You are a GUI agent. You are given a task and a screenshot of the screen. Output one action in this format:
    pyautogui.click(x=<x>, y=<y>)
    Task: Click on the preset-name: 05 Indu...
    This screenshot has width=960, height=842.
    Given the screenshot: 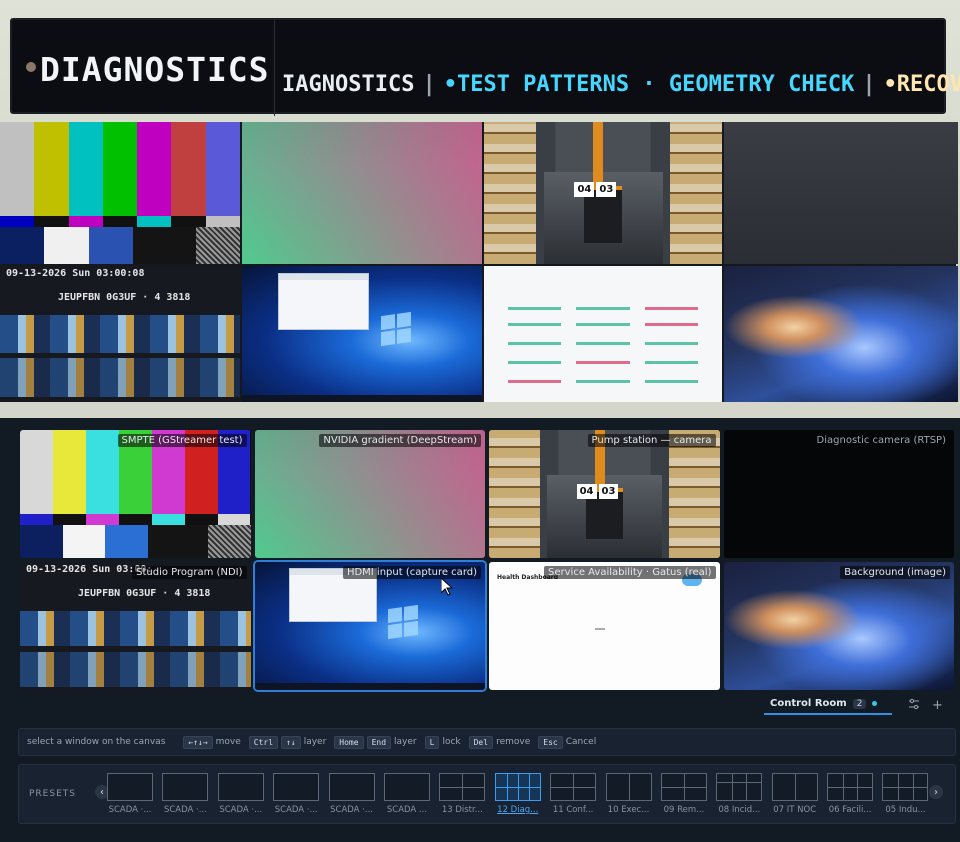 What is the action you would take?
    pyautogui.click(x=905, y=810)
    